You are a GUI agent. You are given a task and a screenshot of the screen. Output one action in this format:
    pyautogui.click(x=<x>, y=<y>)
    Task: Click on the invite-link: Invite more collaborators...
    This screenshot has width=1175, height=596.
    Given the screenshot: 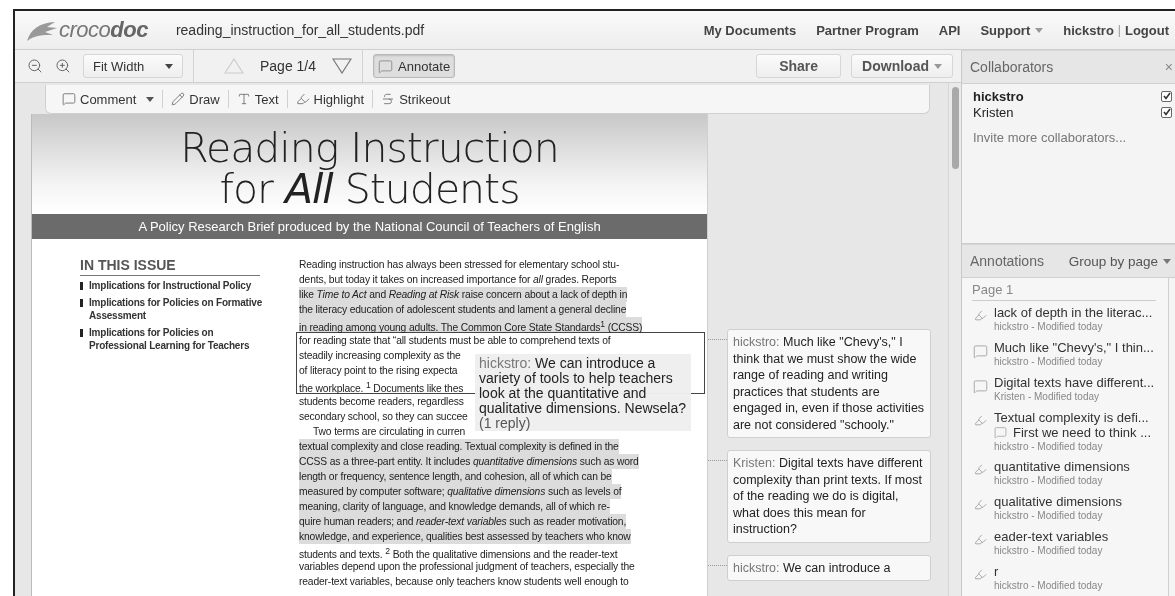 What is the action you would take?
    pyautogui.click(x=1074, y=137)
    